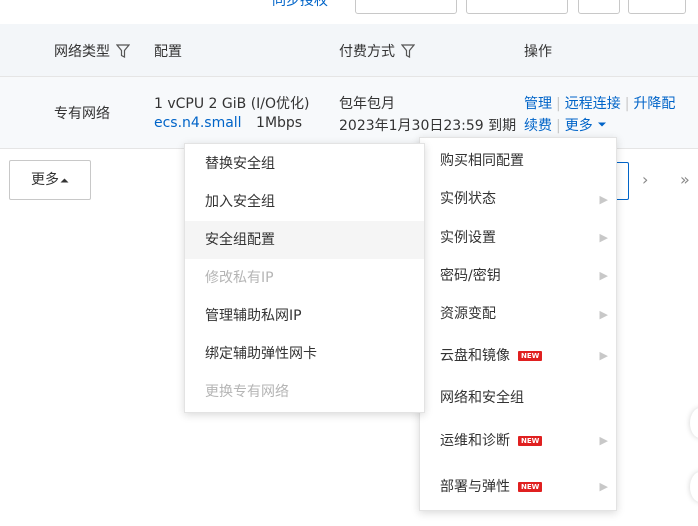  I want to click on more-menu-item: 实例状态 ▶, so click(518, 199).